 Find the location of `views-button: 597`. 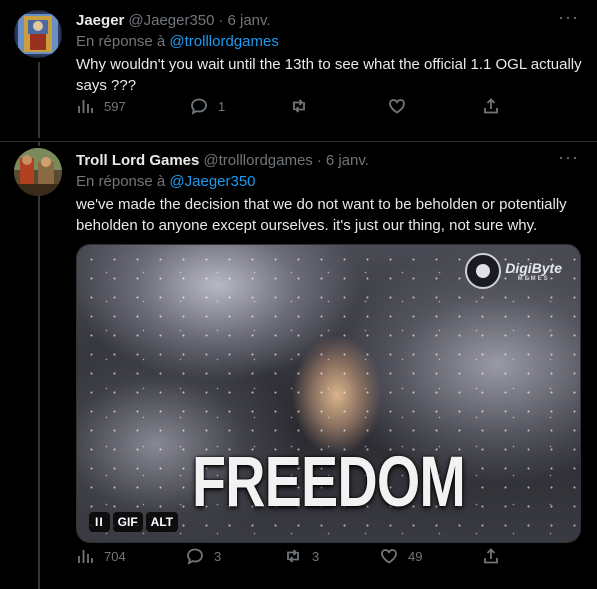

views-button: 597 is located at coordinates (101, 106).